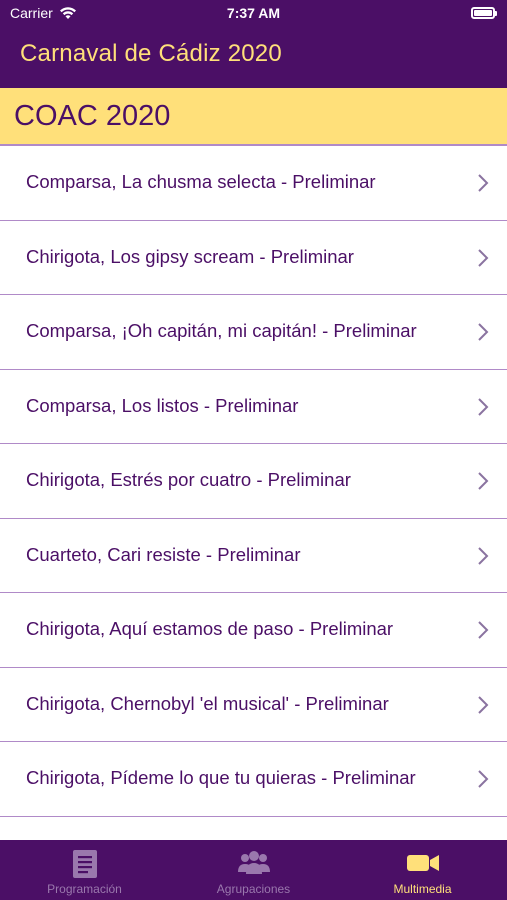  What do you see at coordinates (163, 554) in the screenshot?
I see `list-item-label: Cuarteto, Cari resiste - Preliminar` at bounding box center [163, 554].